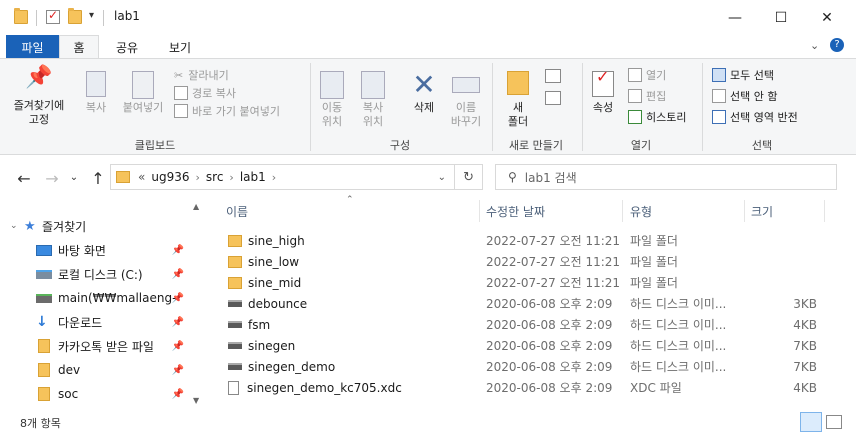 Image resolution: width=856 pixels, height=437 pixels. What do you see at coordinates (296, 177) in the screenshot?
I see `address-bar: « ug936 › src › lab1 › ⌄ ↻` at bounding box center [296, 177].